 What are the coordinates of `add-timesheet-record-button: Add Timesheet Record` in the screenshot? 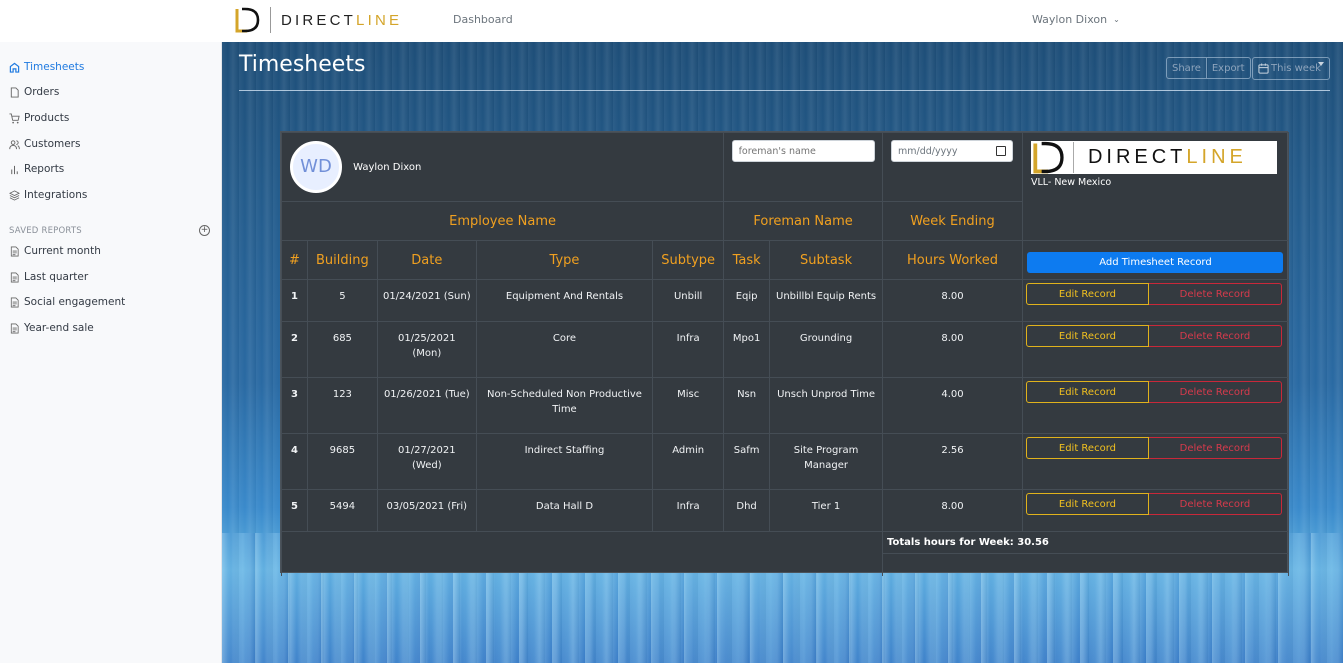 It's located at (1155, 262).